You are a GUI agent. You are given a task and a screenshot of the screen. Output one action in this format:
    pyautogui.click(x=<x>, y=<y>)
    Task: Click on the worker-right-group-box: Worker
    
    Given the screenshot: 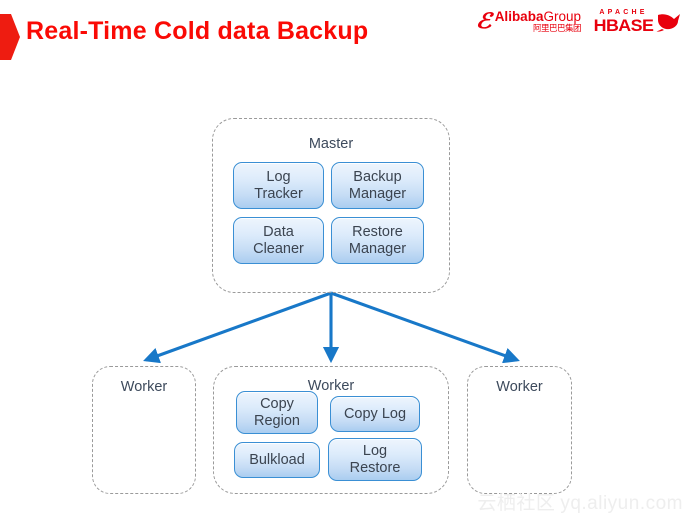 What is the action you would take?
    pyautogui.click(x=519, y=430)
    